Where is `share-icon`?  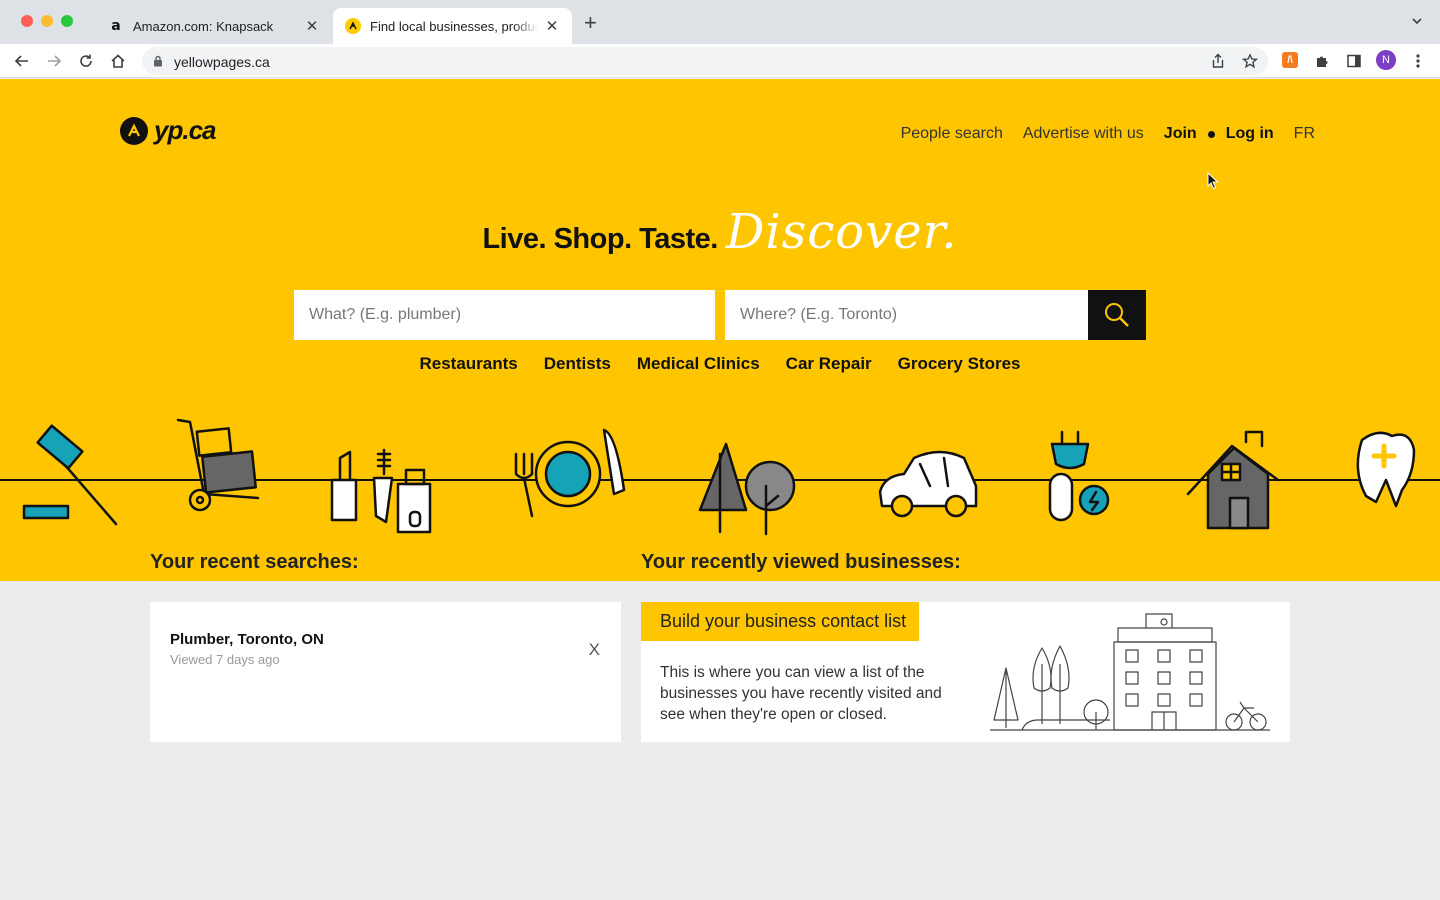
share-icon is located at coordinates (1218, 61).